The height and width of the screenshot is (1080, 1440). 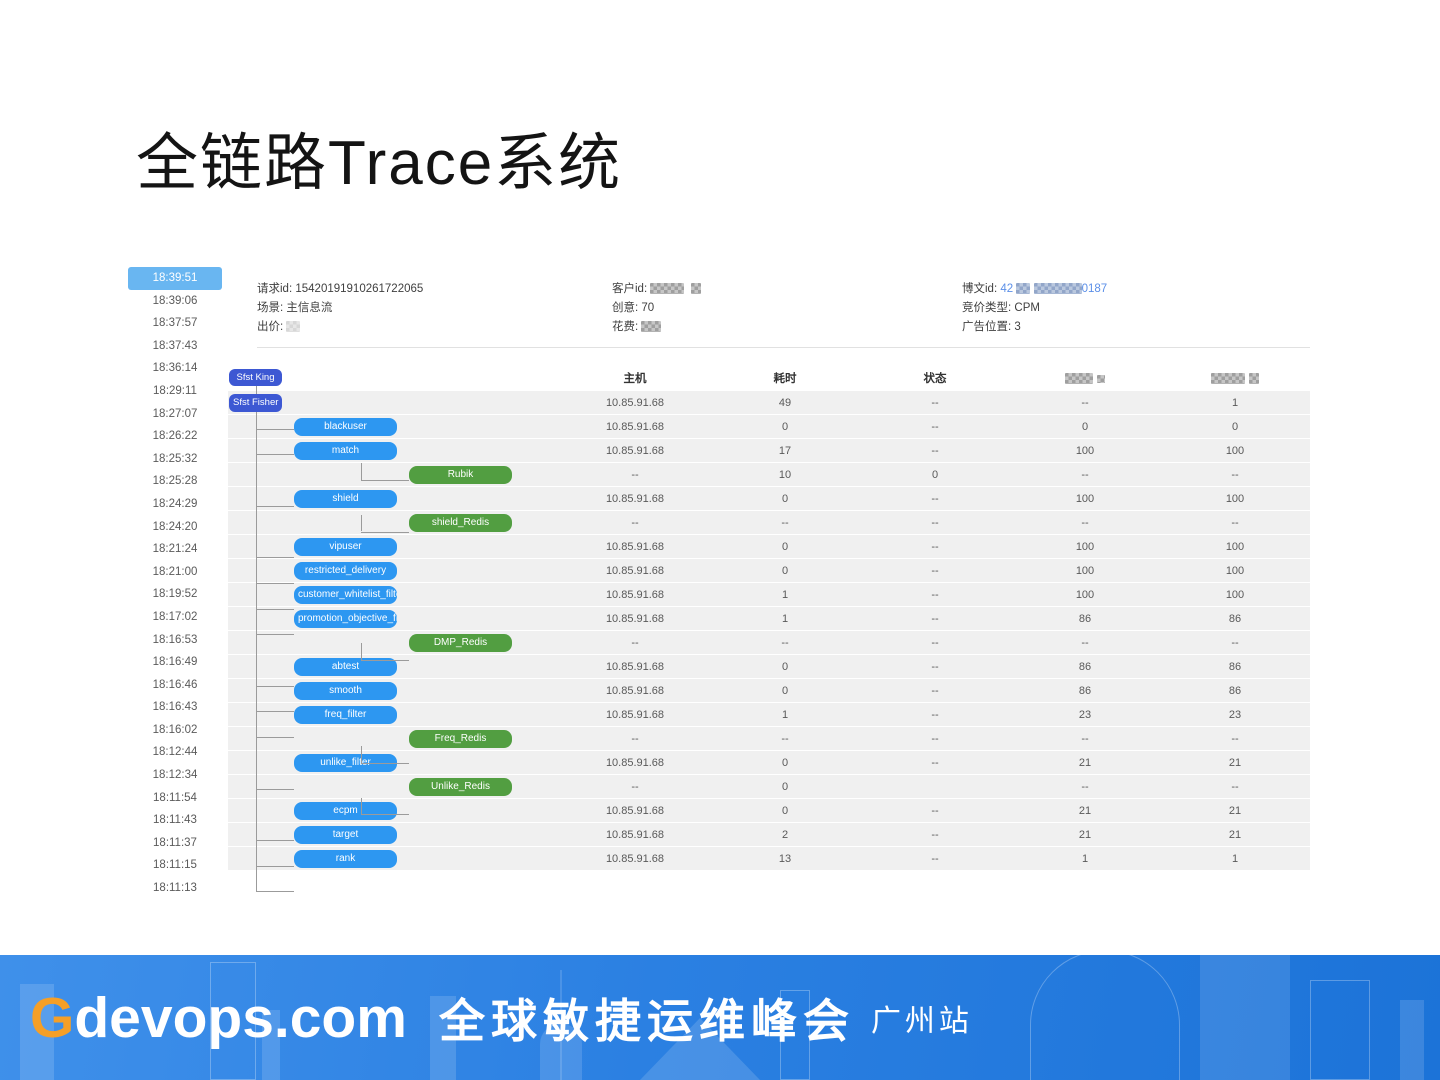 What do you see at coordinates (175, 323) in the screenshot?
I see `timestamp-item: 18:37:57` at bounding box center [175, 323].